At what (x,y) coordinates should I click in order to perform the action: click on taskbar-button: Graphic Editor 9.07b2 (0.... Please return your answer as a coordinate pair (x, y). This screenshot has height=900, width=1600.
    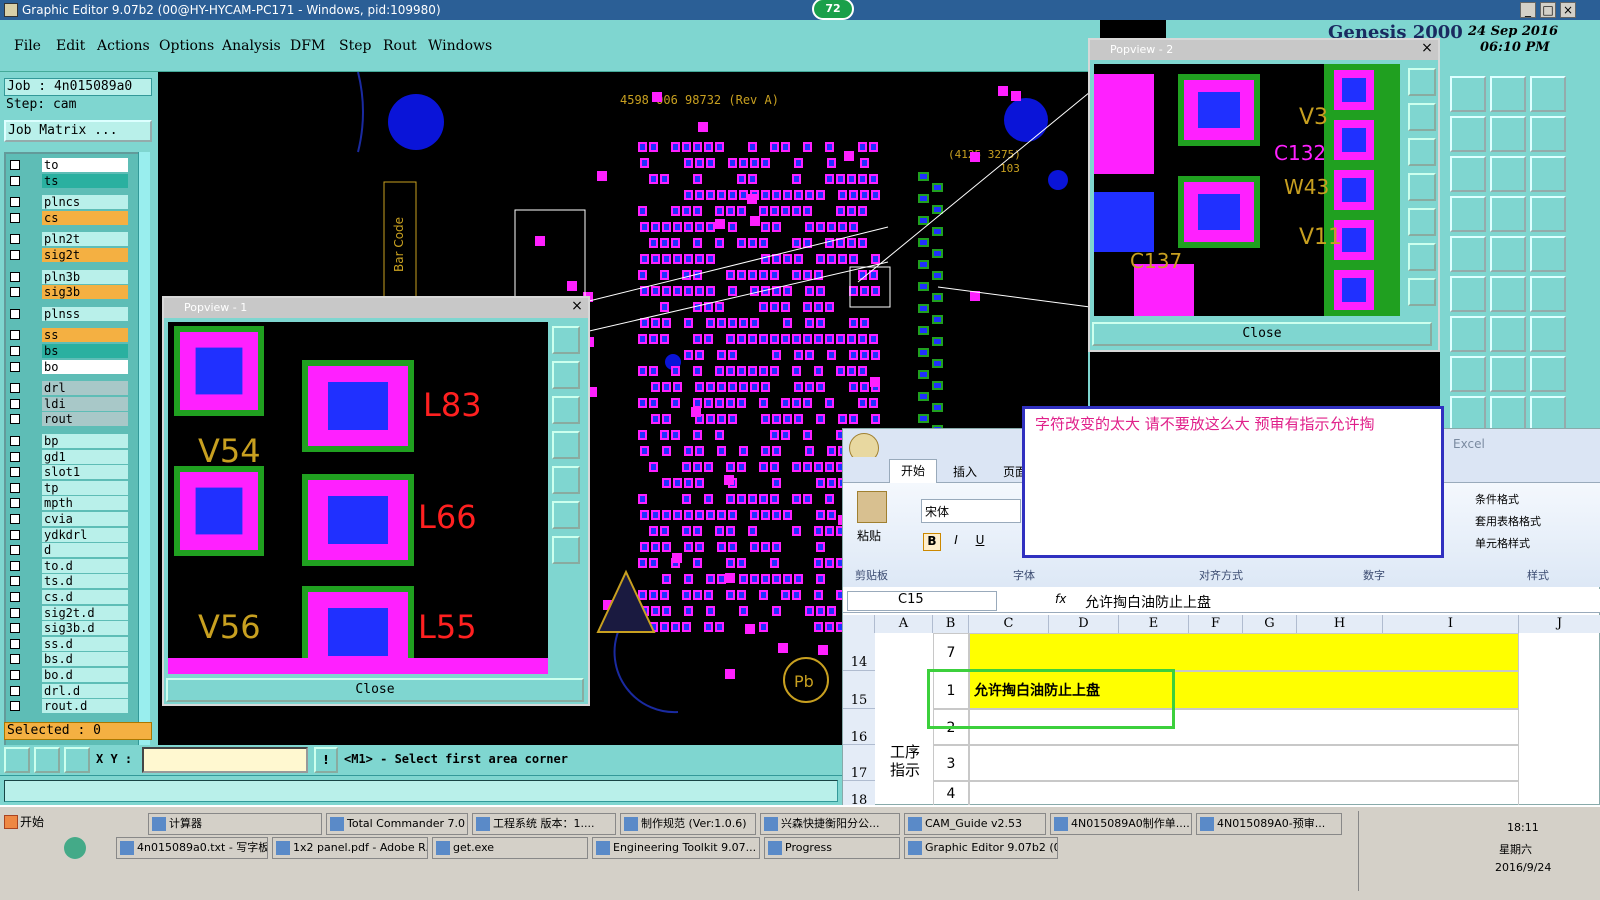
    Looking at the image, I should click on (981, 848).